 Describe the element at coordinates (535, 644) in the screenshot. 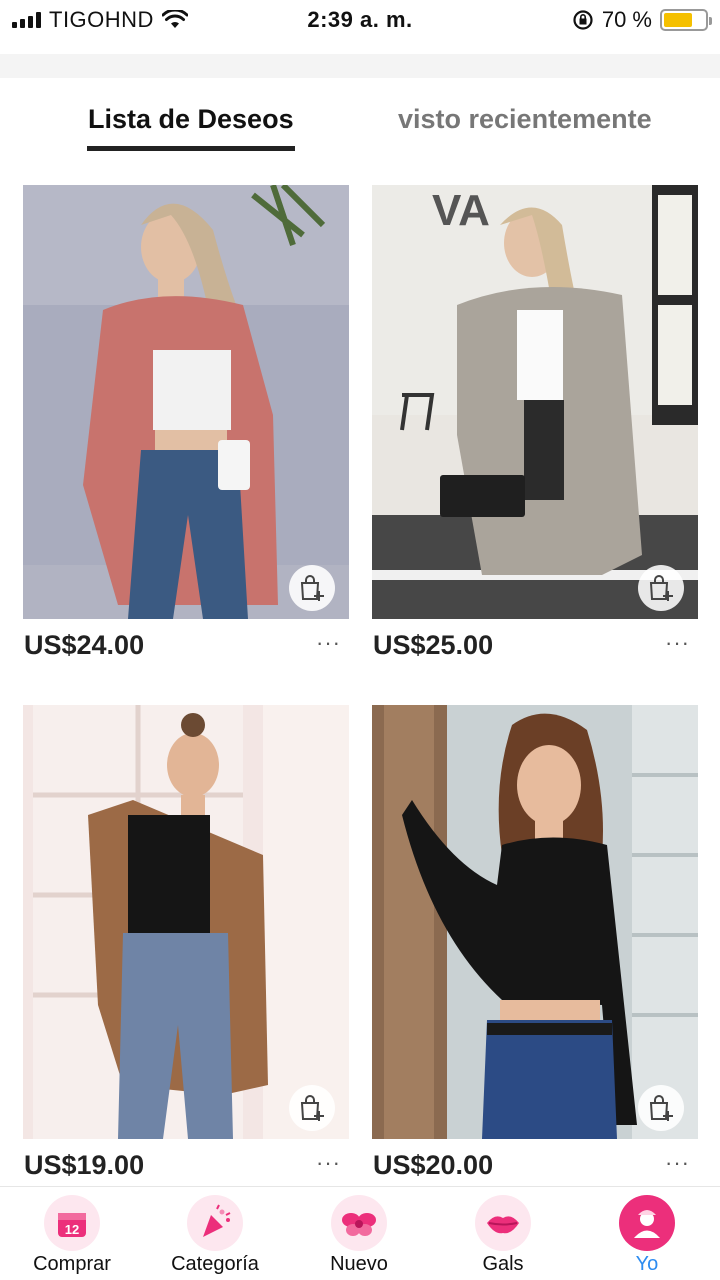

I see `price-row: US$25.00 ···` at that location.